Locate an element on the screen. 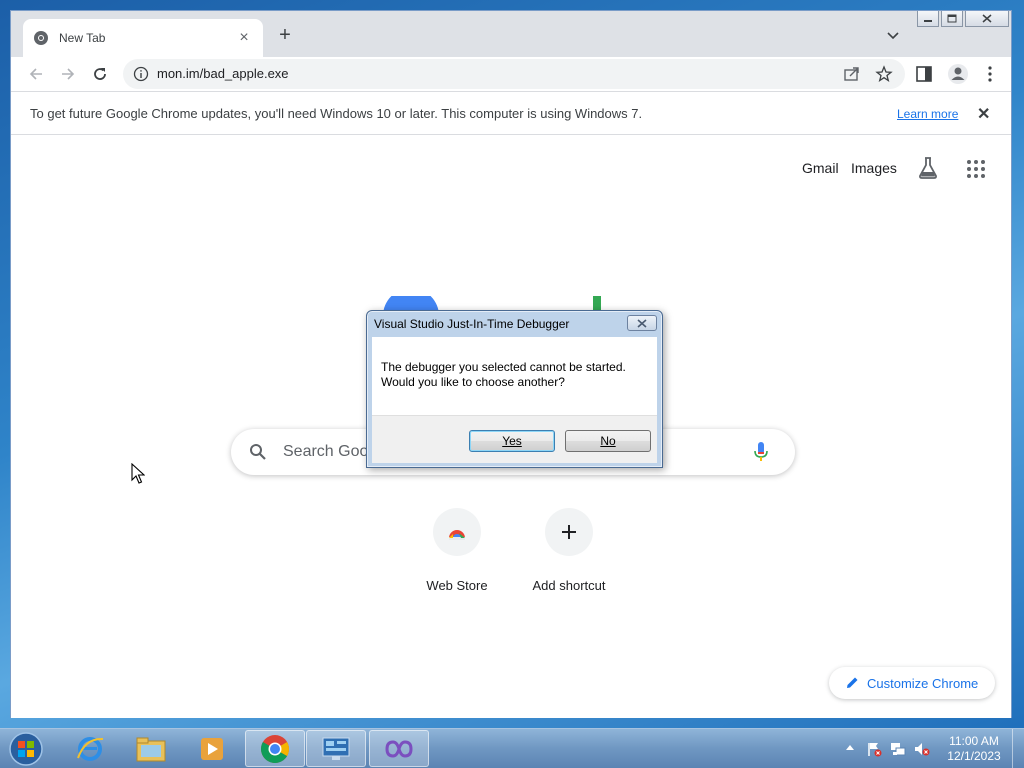  tab-strip: New Tab × + is located at coordinates (511, 34).